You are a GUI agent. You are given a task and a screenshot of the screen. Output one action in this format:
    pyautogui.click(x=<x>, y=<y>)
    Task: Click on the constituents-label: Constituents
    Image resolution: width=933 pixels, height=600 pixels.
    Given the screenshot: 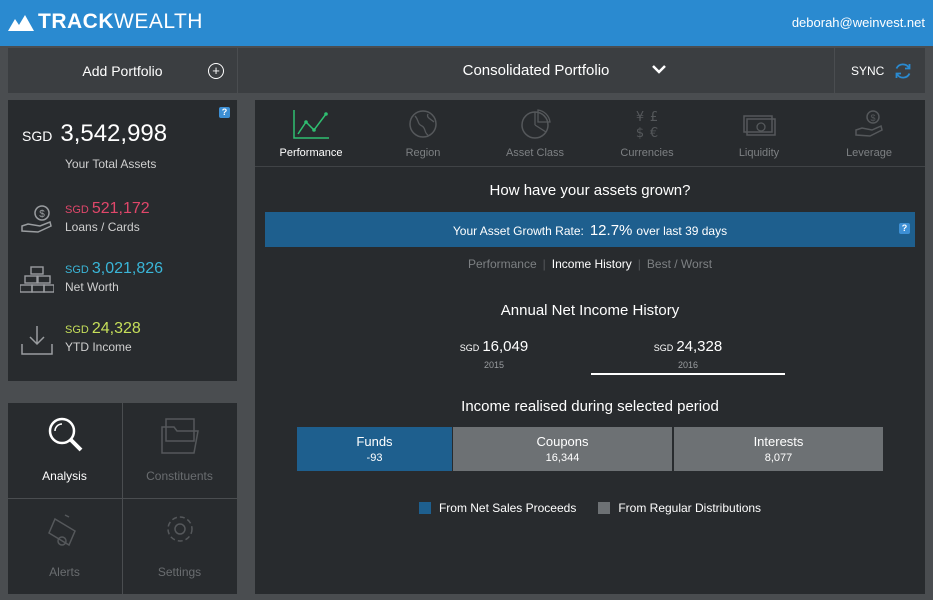 What is the action you would take?
    pyautogui.click(x=179, y=476)
    